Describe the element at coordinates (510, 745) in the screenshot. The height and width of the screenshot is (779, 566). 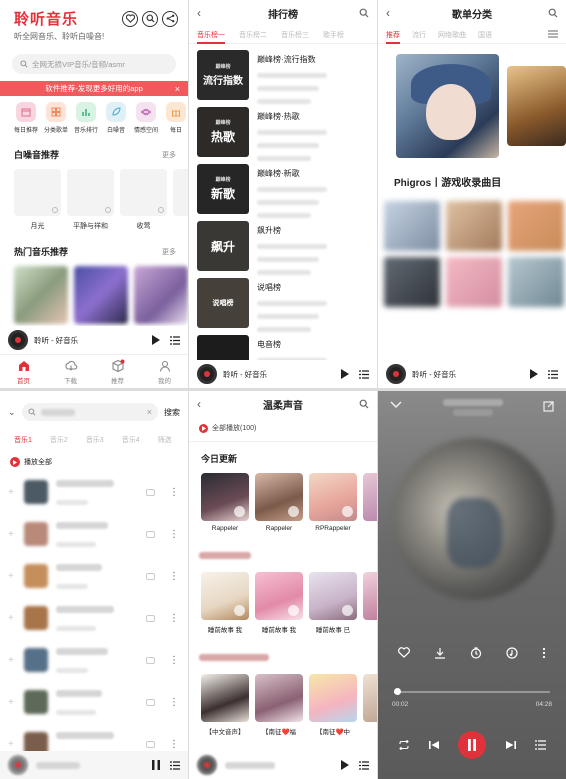
I see `next-icon` at that location.